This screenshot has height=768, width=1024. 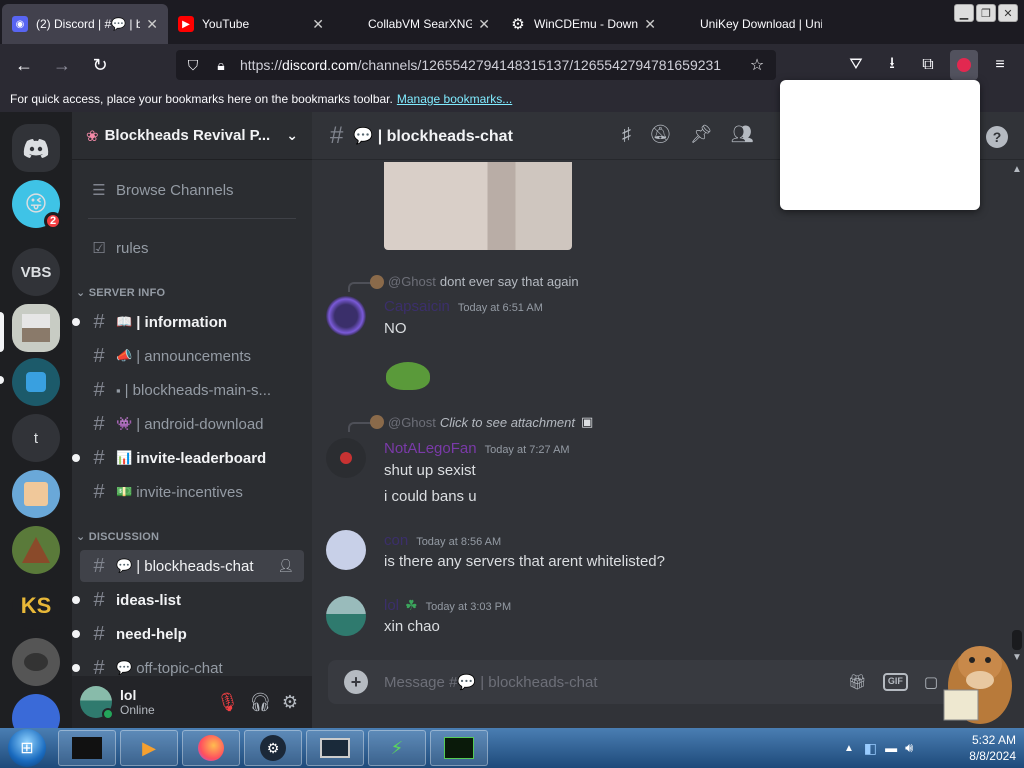 I want to click on extension-popup, so click(x=880, y=145).